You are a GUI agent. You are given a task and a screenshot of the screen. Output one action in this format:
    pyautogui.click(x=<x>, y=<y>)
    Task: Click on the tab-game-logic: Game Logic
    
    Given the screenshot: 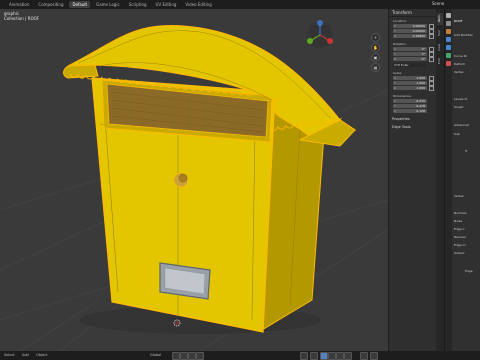 What is the action you would take?
    pyautogui.click(x=108, y=4)
    